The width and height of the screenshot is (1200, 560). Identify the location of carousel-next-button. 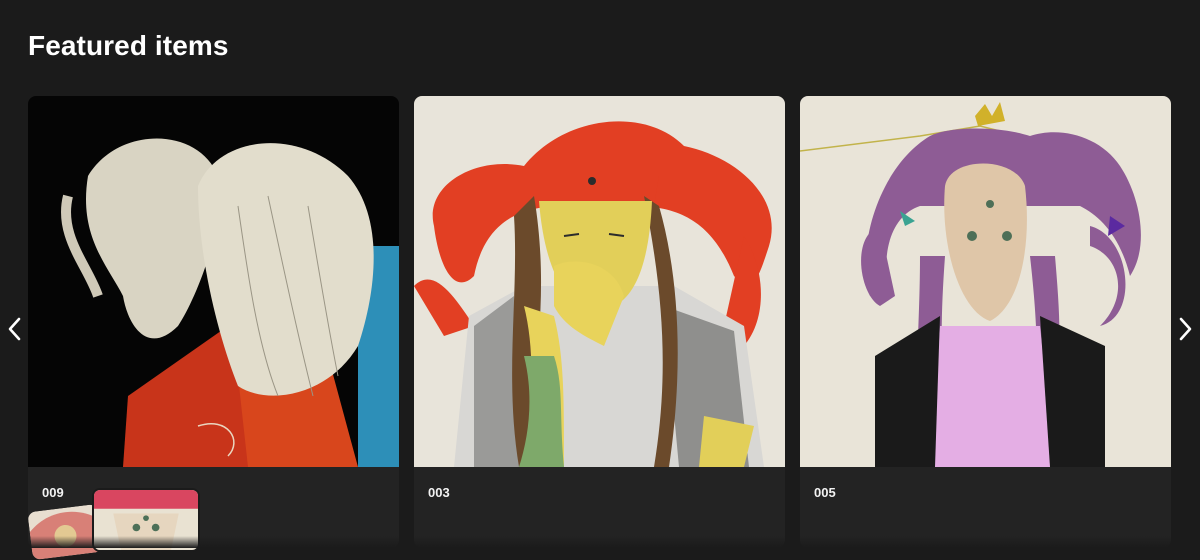
(1185, 329).